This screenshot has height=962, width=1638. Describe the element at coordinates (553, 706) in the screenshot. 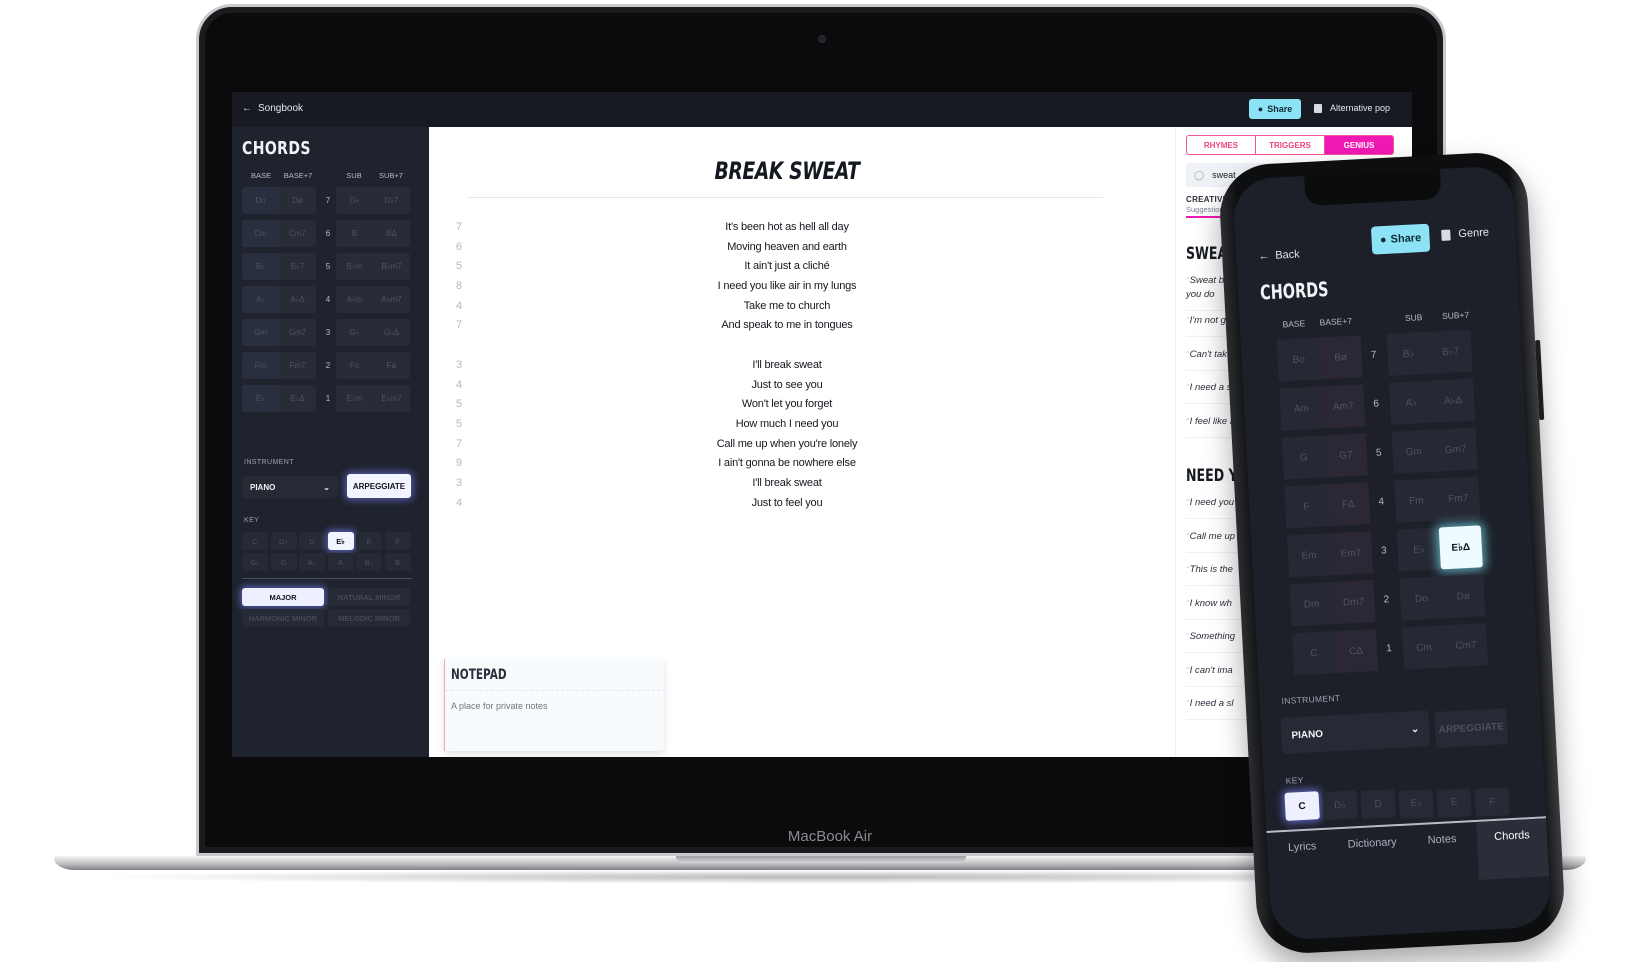

I see `notepad-input` at that location.